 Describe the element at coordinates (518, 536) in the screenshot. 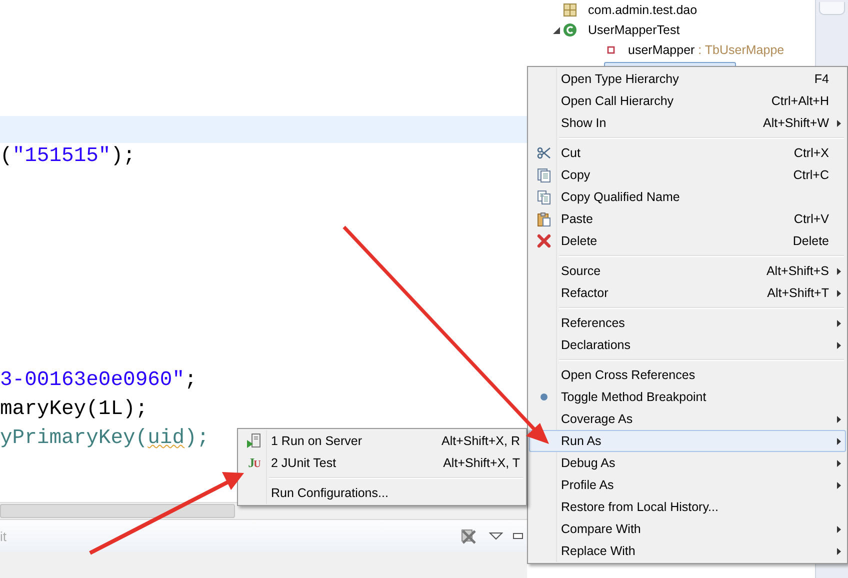

I see `minimize-icon` at that location.